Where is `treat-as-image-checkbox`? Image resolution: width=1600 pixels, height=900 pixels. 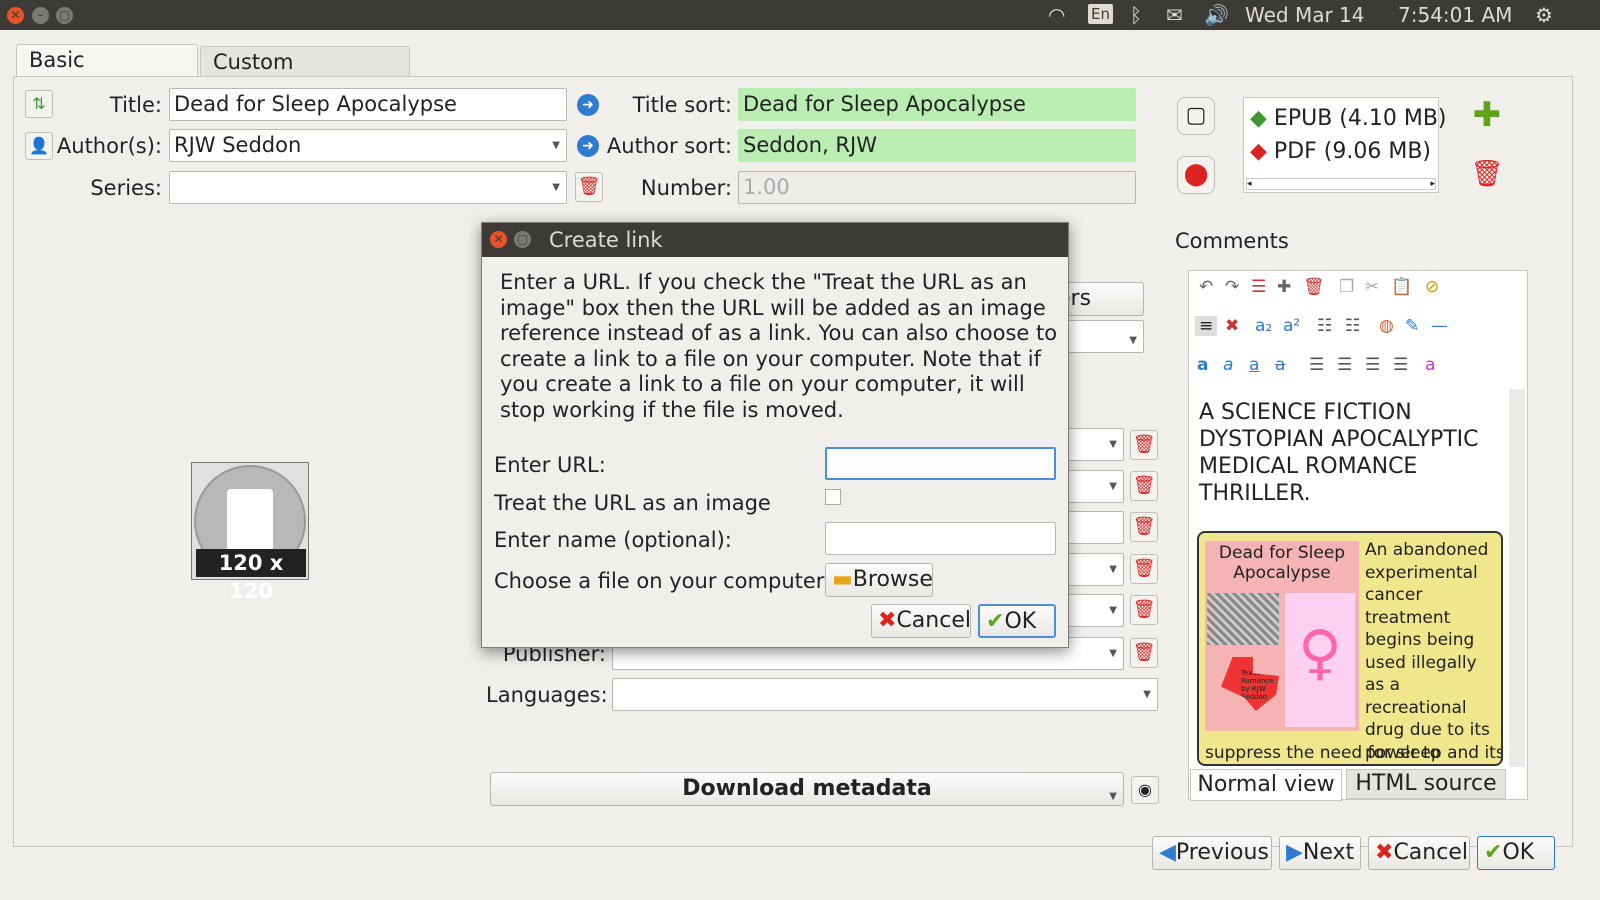 treat-as-image-checkbox is located at coordinates (833, 497).